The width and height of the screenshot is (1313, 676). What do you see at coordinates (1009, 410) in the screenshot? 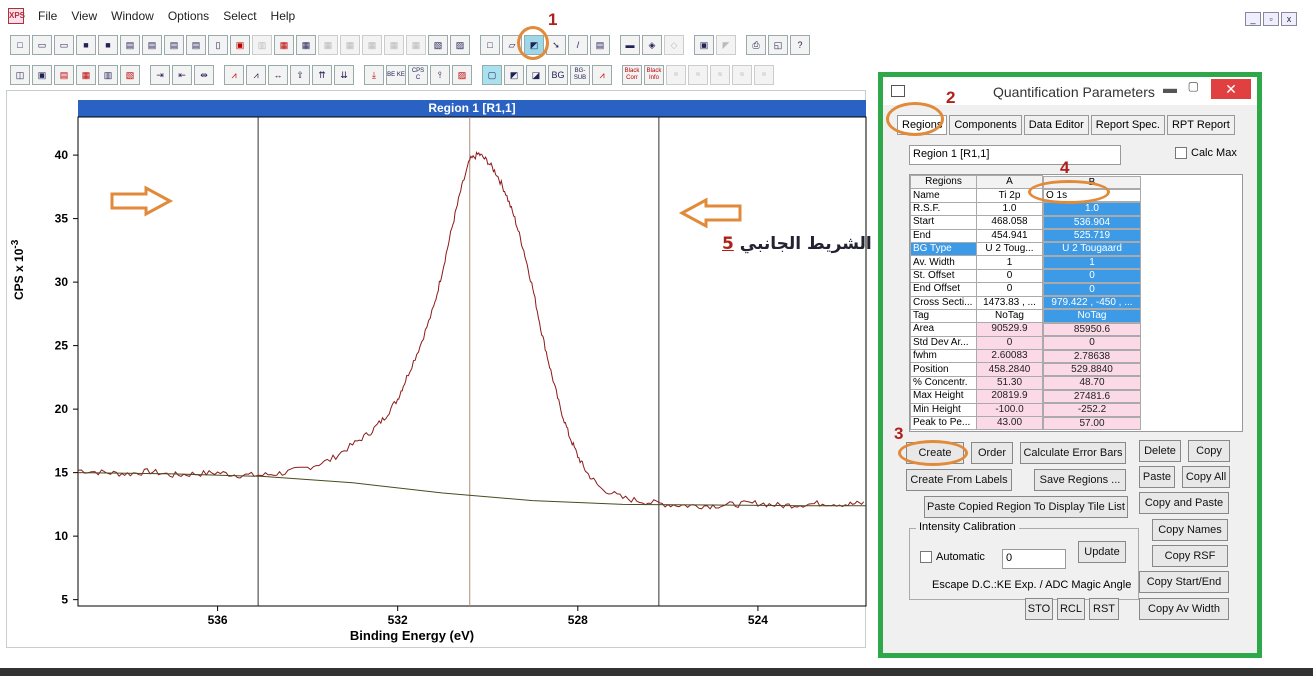
I see `table-cell-a: -100.0` at bounding box center [1009, 410].